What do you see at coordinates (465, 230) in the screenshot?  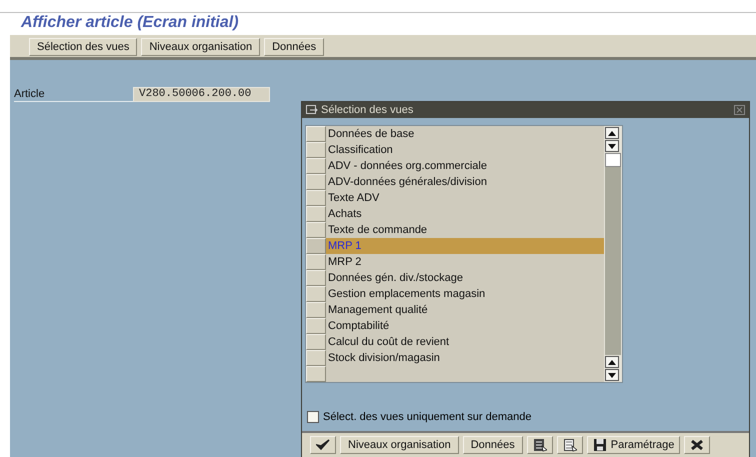 I see `view-item: Texte de commande` at bounding box center [465, 230].